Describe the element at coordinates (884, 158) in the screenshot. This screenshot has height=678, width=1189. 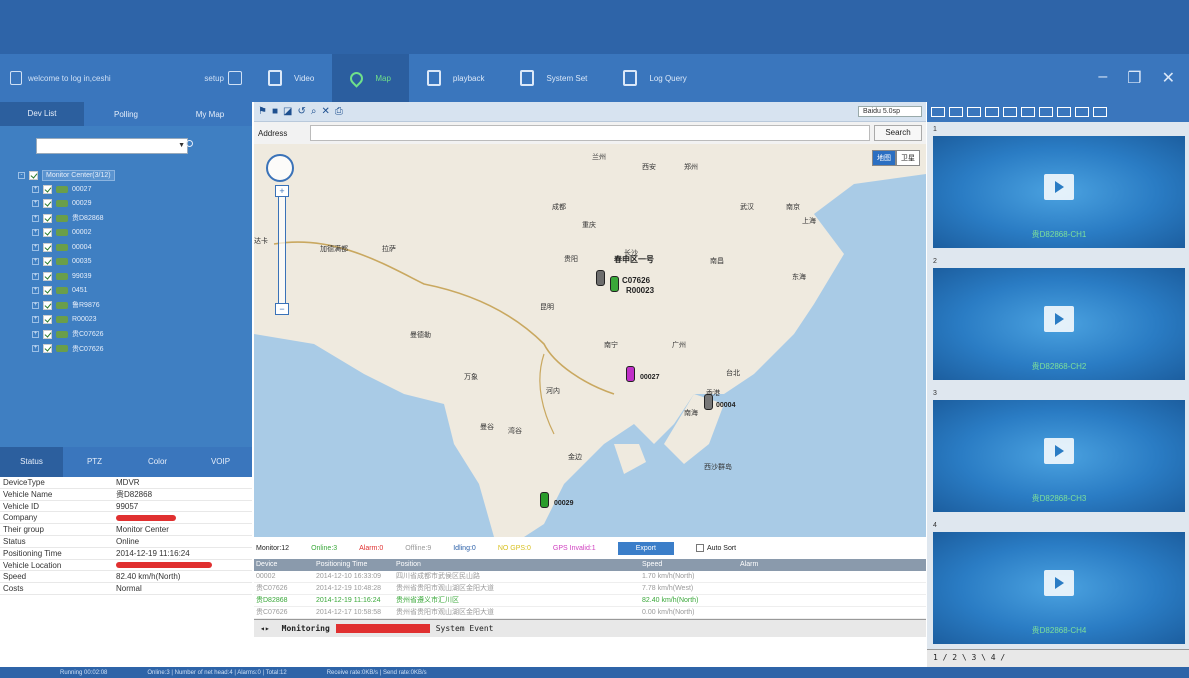
I see `map-type-map: 地图` at that location.